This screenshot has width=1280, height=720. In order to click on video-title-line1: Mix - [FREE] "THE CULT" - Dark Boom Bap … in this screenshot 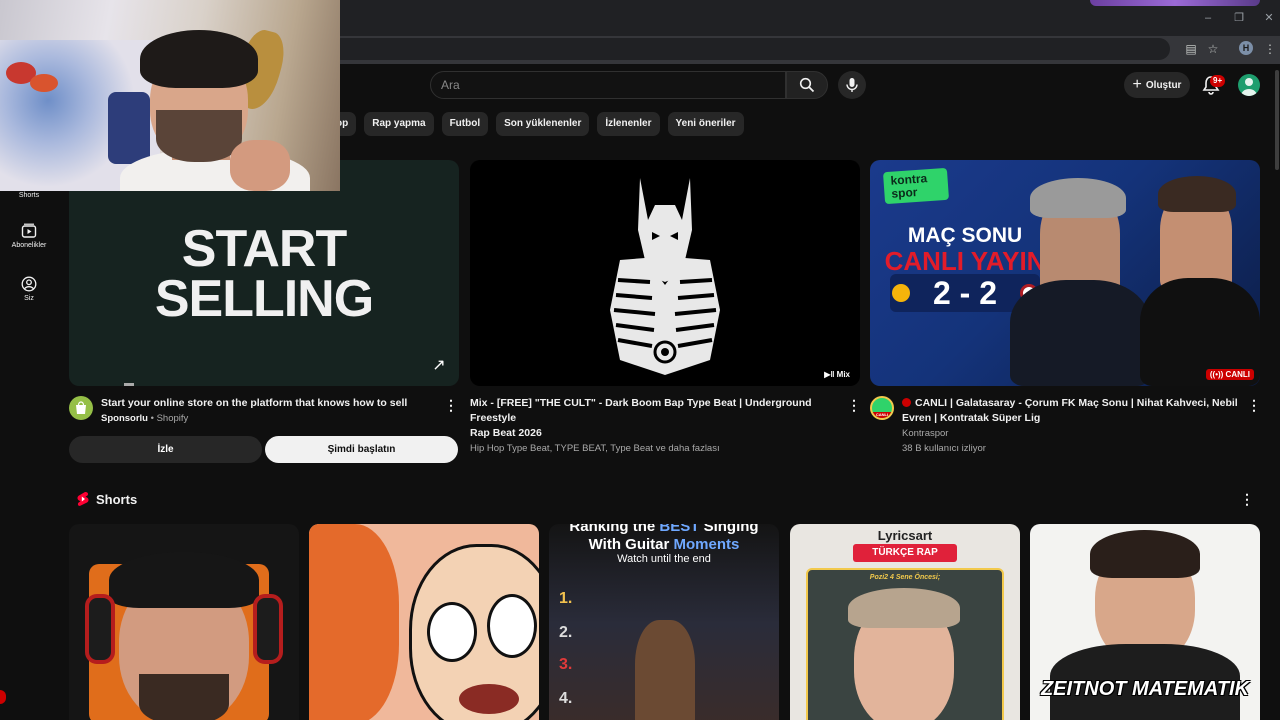, I will do `click(655, 411)`.